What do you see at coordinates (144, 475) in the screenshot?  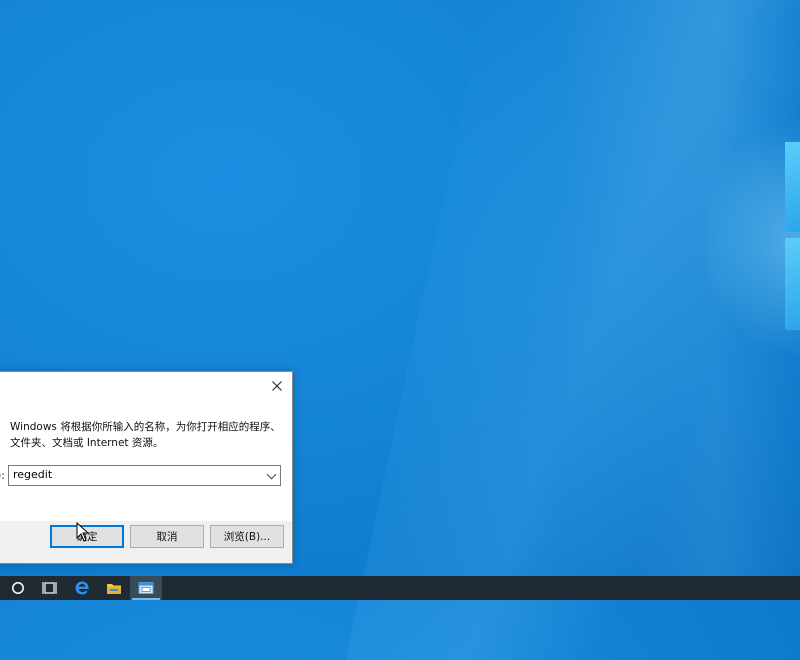 I see `open-combobox: regedit` at bounding box center [144, 475].